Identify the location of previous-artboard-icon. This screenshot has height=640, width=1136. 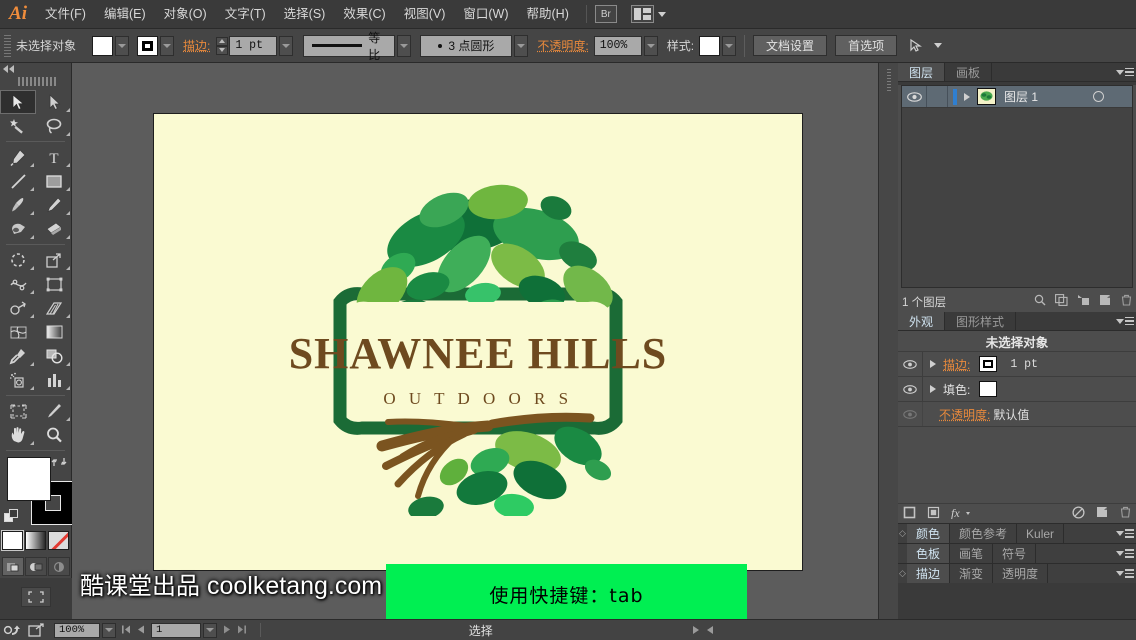
(141, 630).